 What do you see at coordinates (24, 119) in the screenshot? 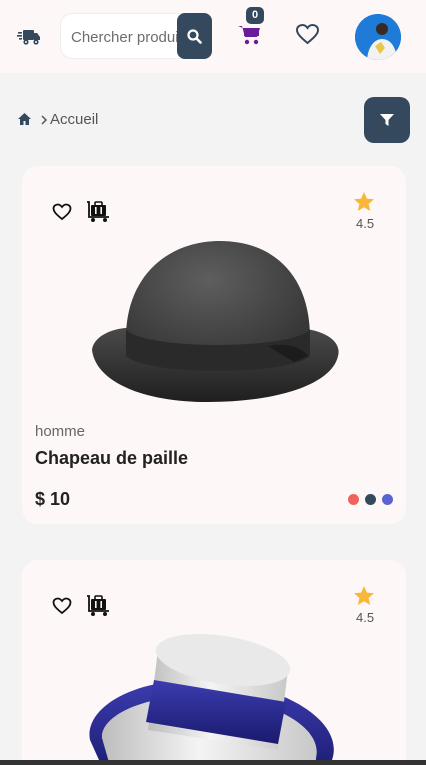
I see `home-icon` at bounding box center [24, 119].